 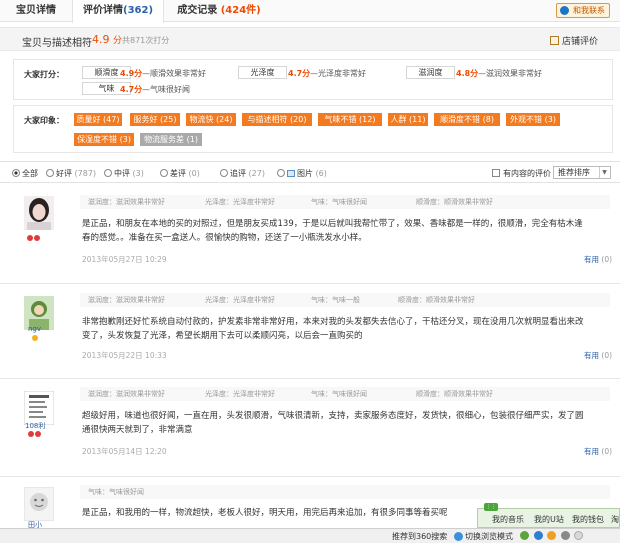 I want to click on review-text-line: 通很快两天就到了，非常满意, so click(x=137, y=430).